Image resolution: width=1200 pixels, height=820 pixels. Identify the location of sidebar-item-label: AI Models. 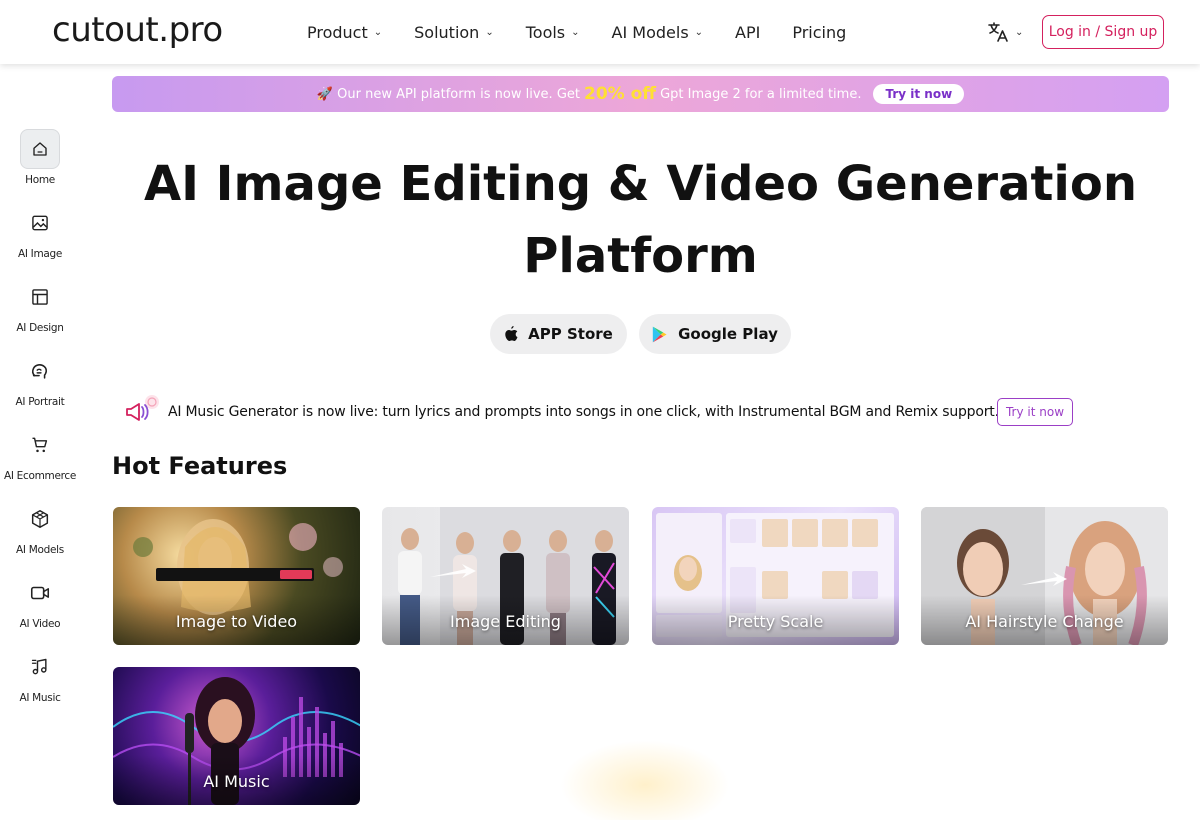
(40, 550).